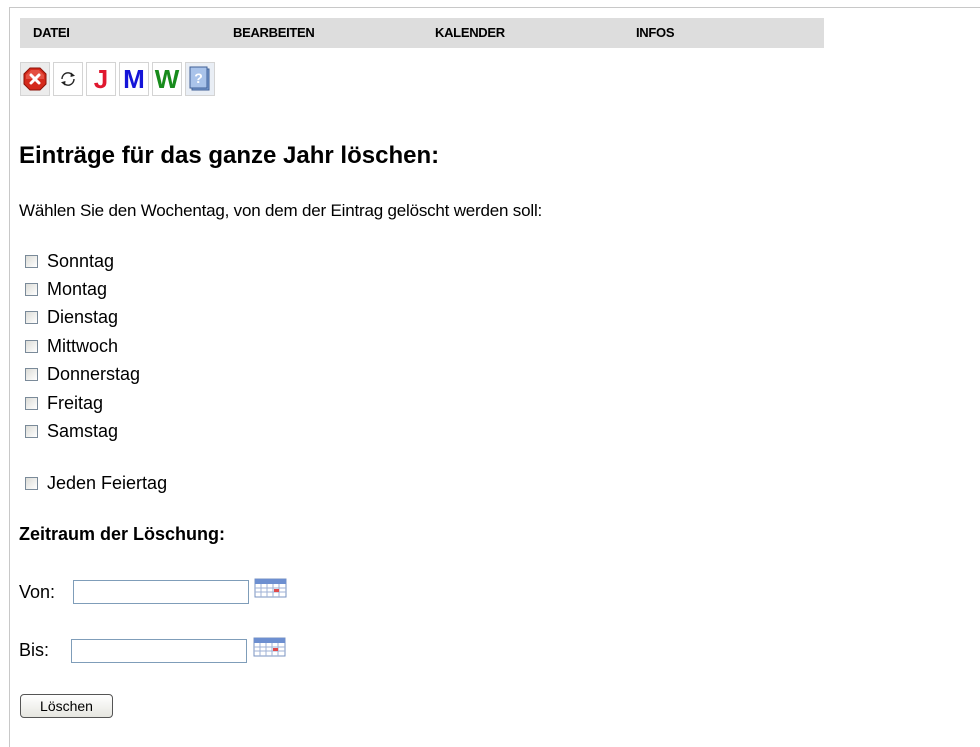 This screenshot has width=980, height=747. Describe the element at coordinates (75, 402) in the screenshot. I see `weekday-label: Freitag` at that location.